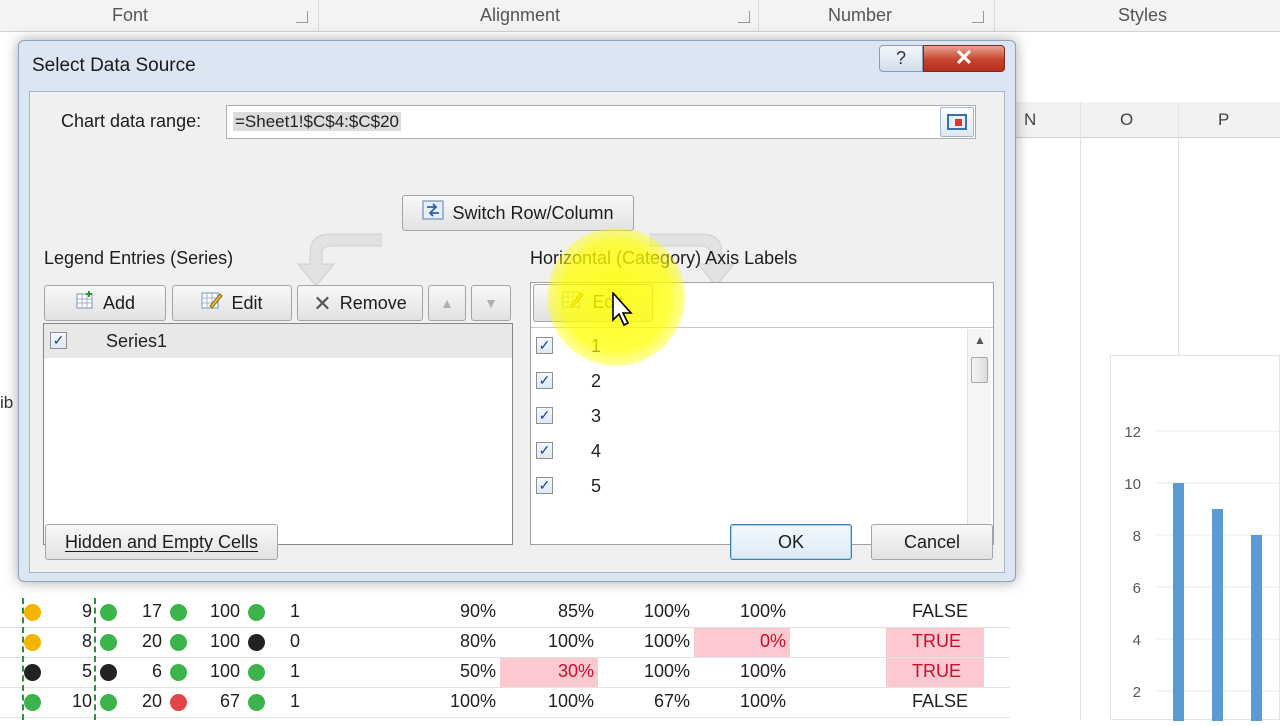 This screenshot has height=726, width=1280. Describe the element at coordinates (505, 643) in the screenshot. I see `table-row: 8 20 100 0 80% 100% 100% 0% TRUE` at that location.